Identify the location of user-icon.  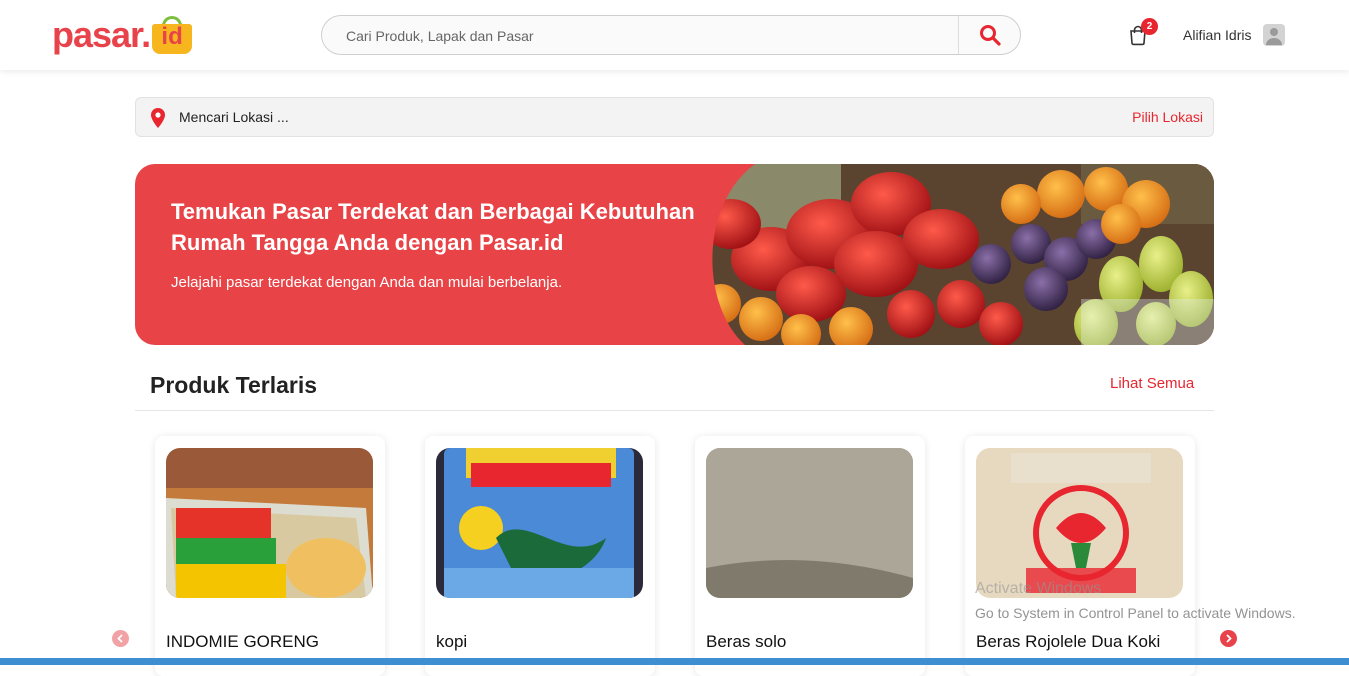
(1274, 36).